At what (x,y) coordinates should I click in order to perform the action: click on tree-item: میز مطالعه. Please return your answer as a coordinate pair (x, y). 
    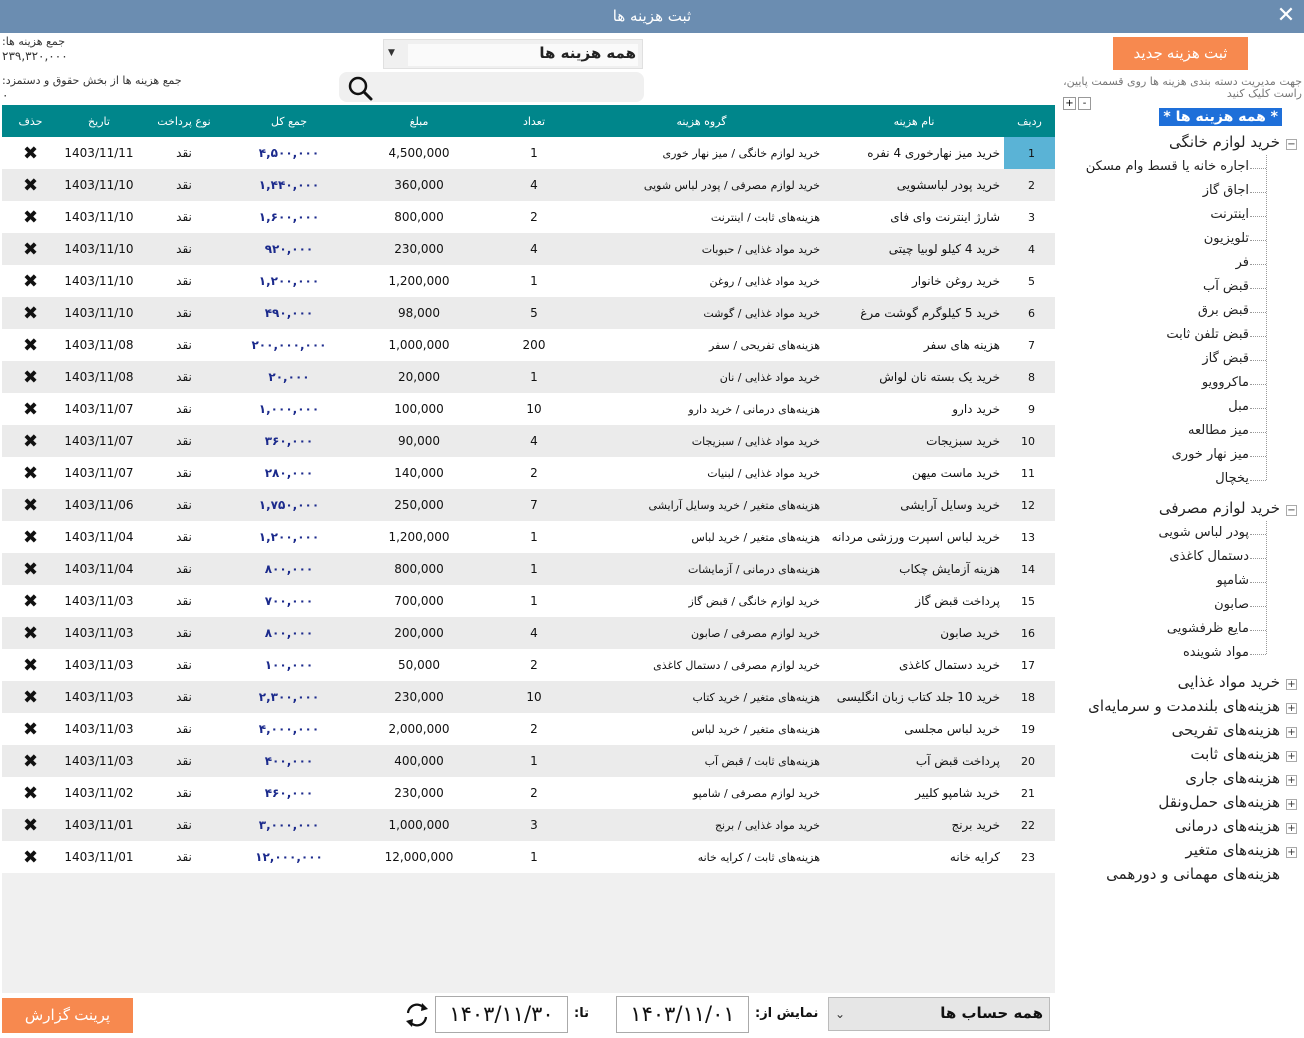
    Looking at the image, I should click on (1218, 430).